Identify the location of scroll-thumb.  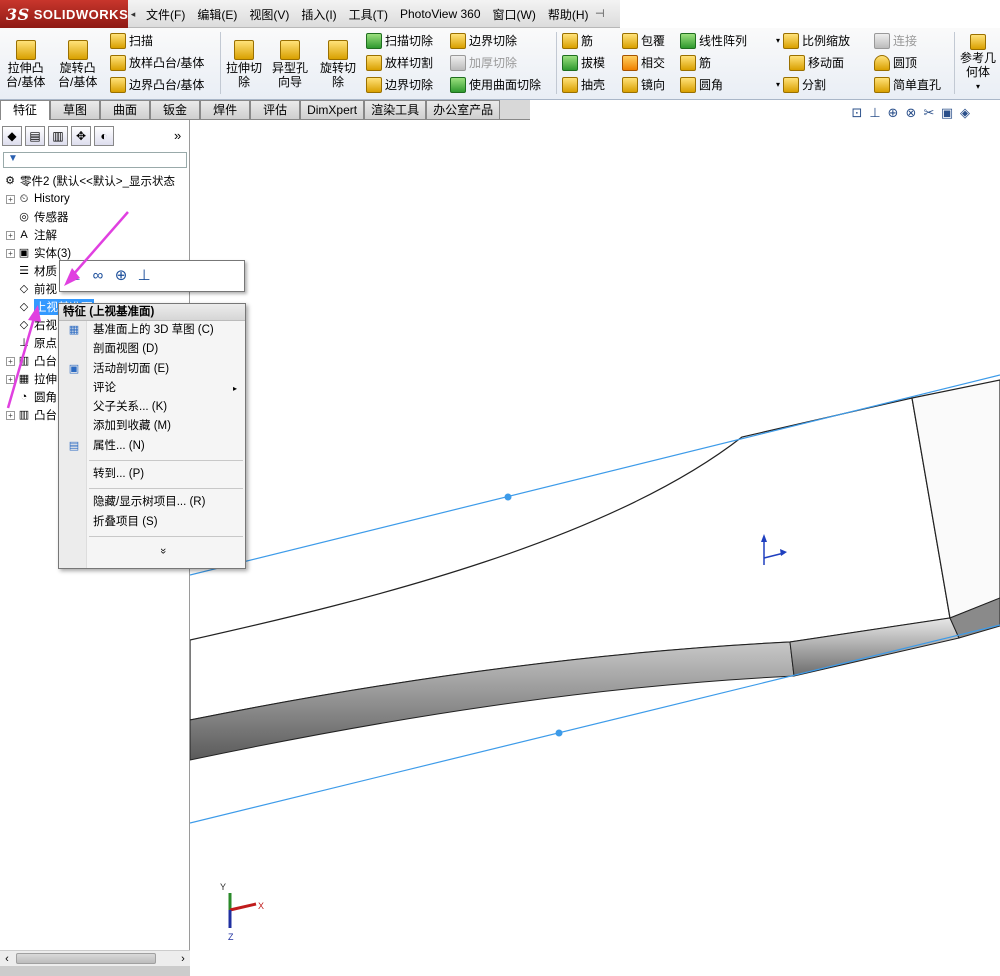
(86, 958).